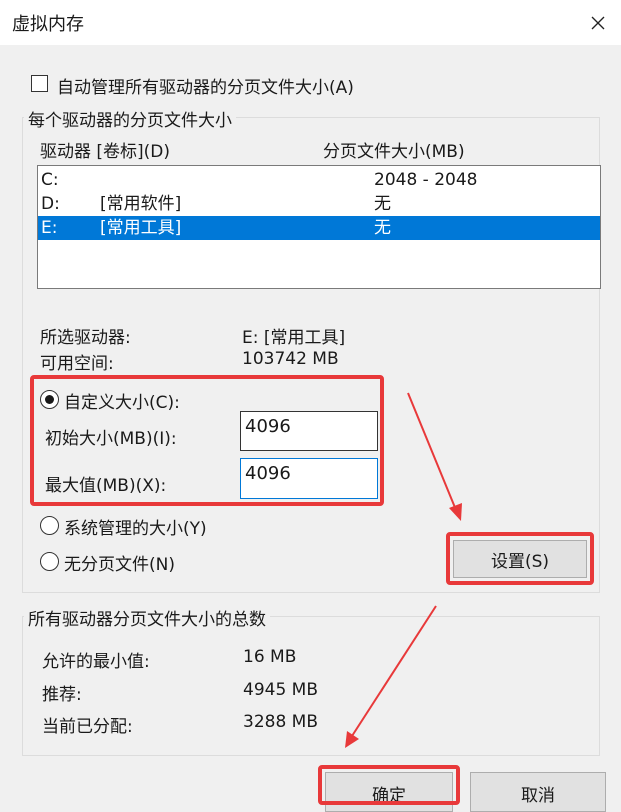  I want to click on annotation-arrowhead-to-ok, so click(352, 739).